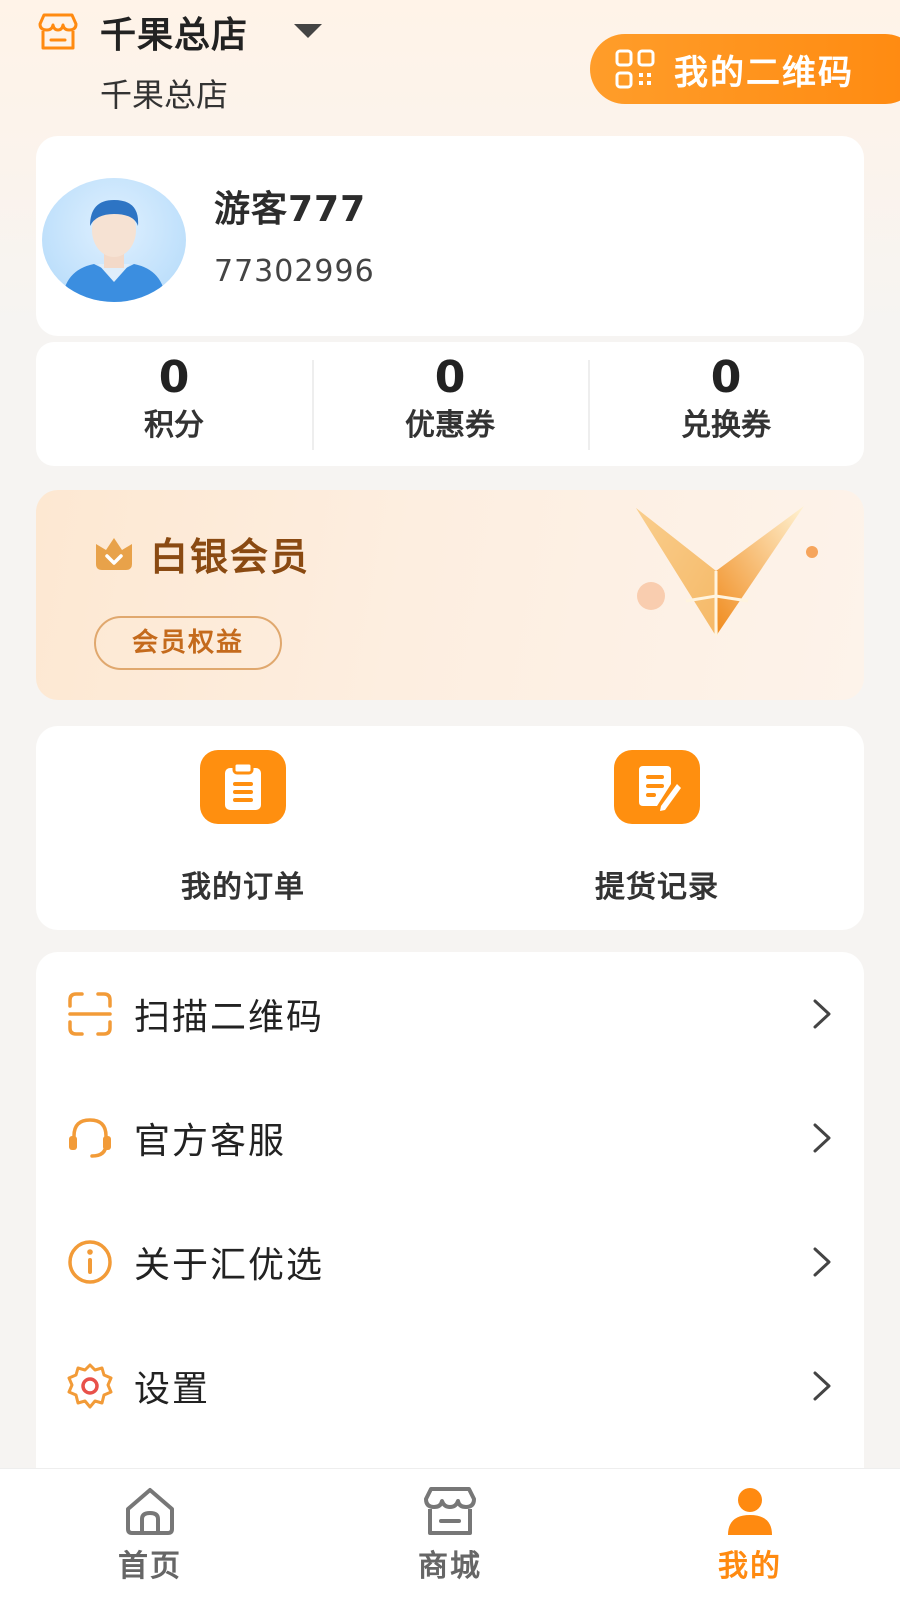 Image resolution: width=900 pixels, height=1600 pixels. I want to click on bottom-nav: 首页 商城 我的, so click(450, 1534).